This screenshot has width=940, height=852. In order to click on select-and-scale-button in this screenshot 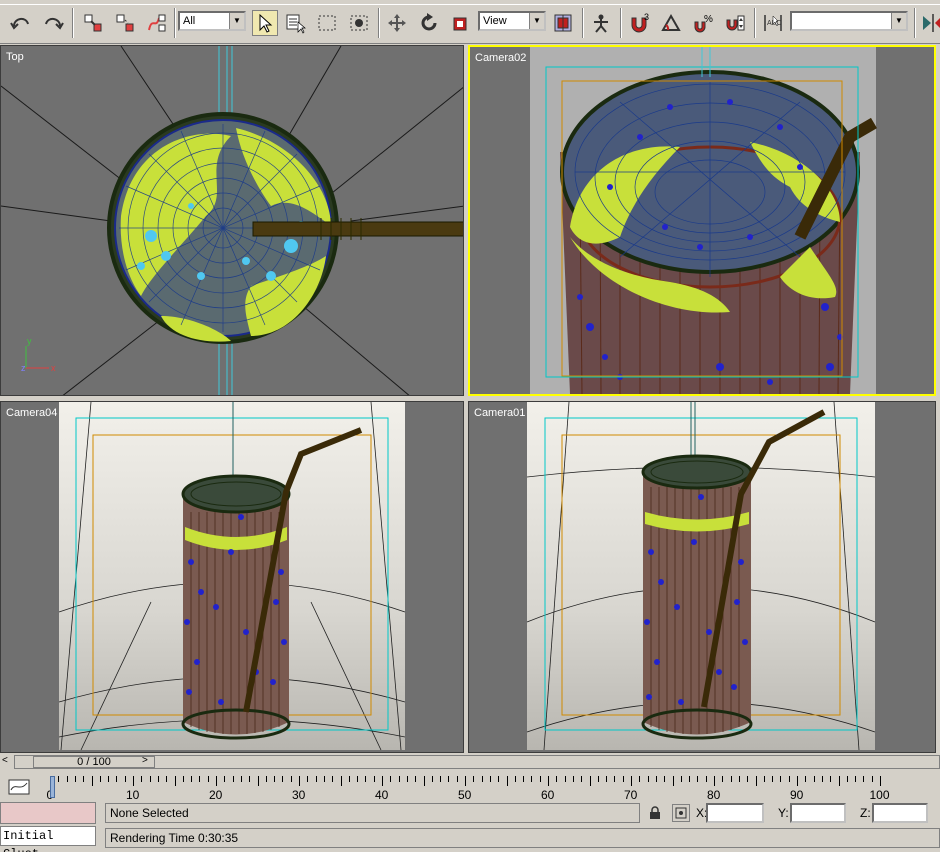, I will do `click(461, 23)`.